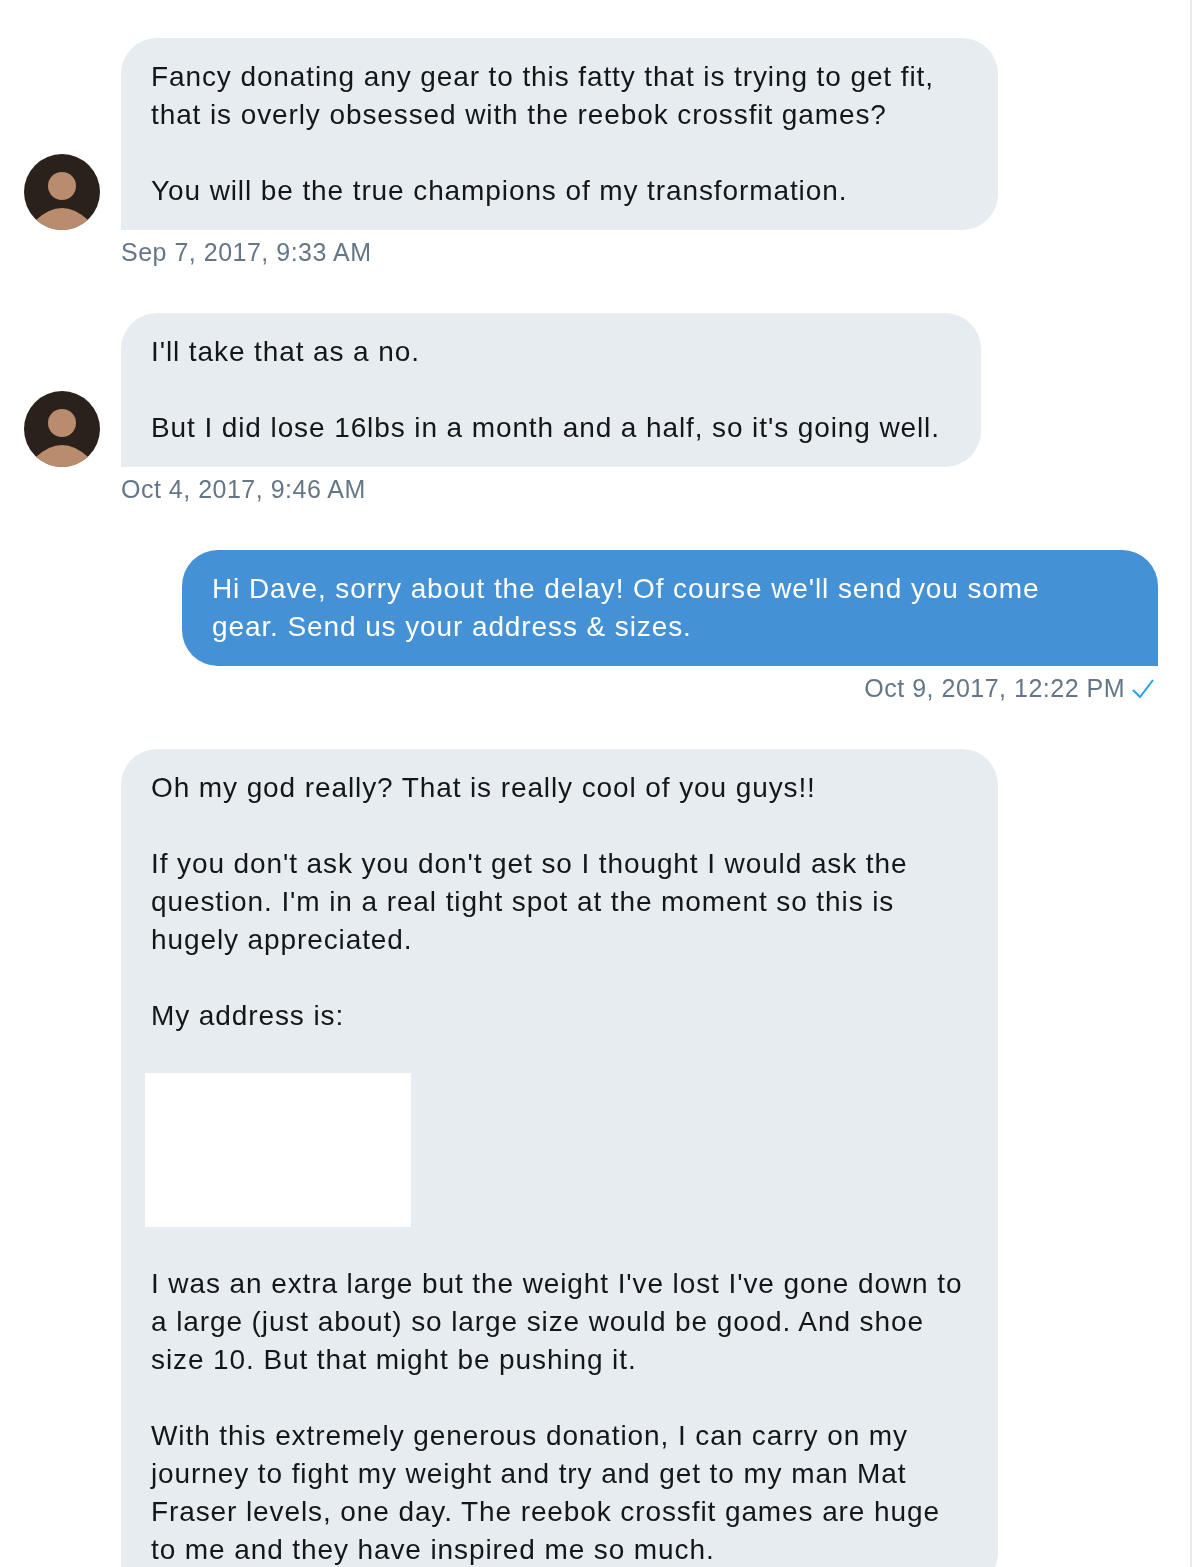 Image resolution: width=1193 pixels, height=1567 pixels. Describe the element at coordinates (243, 489) in the screenshot. I see `timestamp: Oct 4, 2017, 9:46 AM` at that location.